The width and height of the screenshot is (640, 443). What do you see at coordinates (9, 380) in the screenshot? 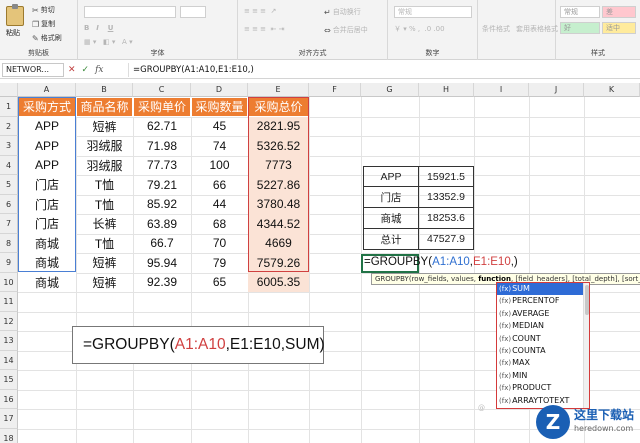
I see `row-header: 15` at bounding box center [9, 380].